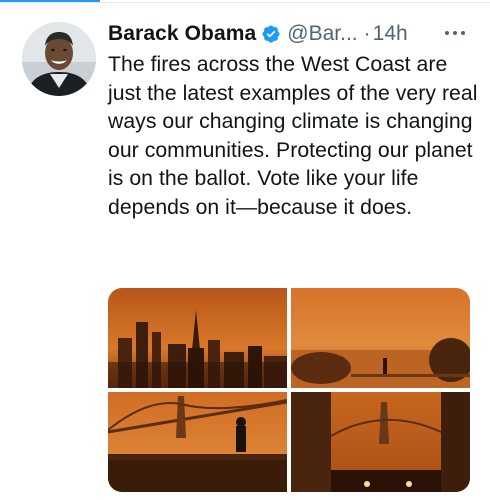  I want to click on avatar, so click(59, 59).